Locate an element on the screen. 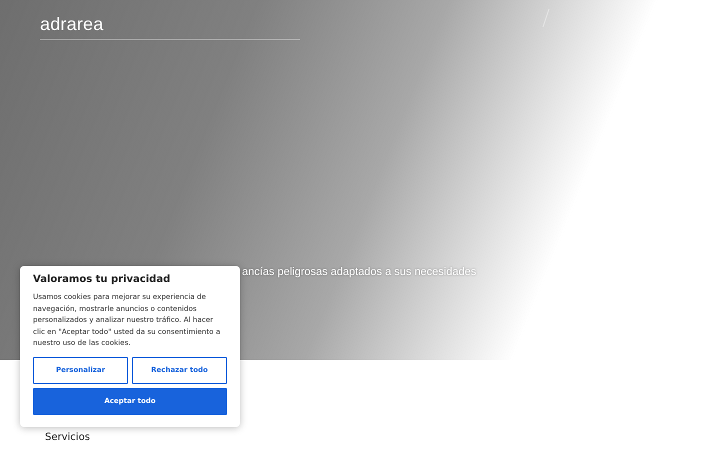  slash-icon is located at coordinates (546, 18).